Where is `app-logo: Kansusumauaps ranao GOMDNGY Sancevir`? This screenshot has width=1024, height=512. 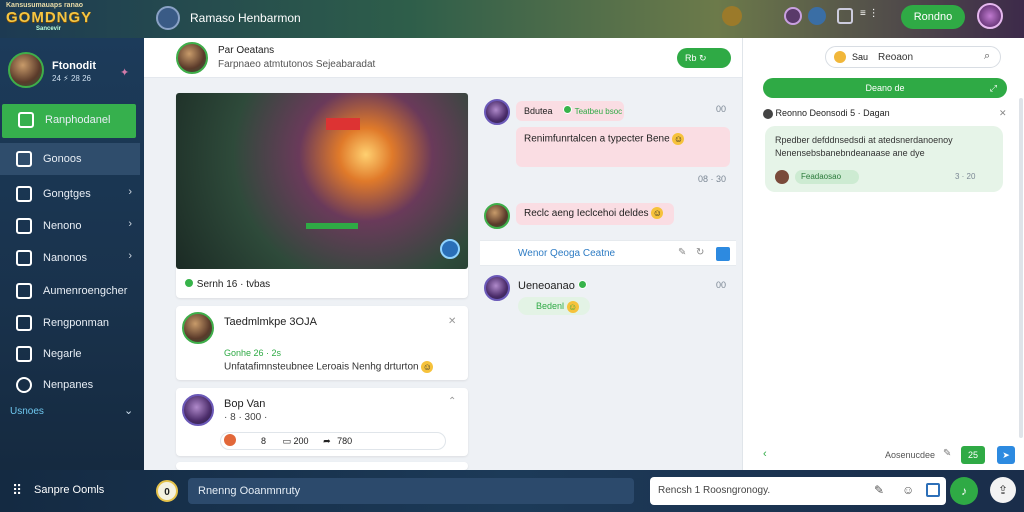 app-logo: Kansusumauaps ranao GOMDNGY Sancevir is located at coordinates (60, 17).